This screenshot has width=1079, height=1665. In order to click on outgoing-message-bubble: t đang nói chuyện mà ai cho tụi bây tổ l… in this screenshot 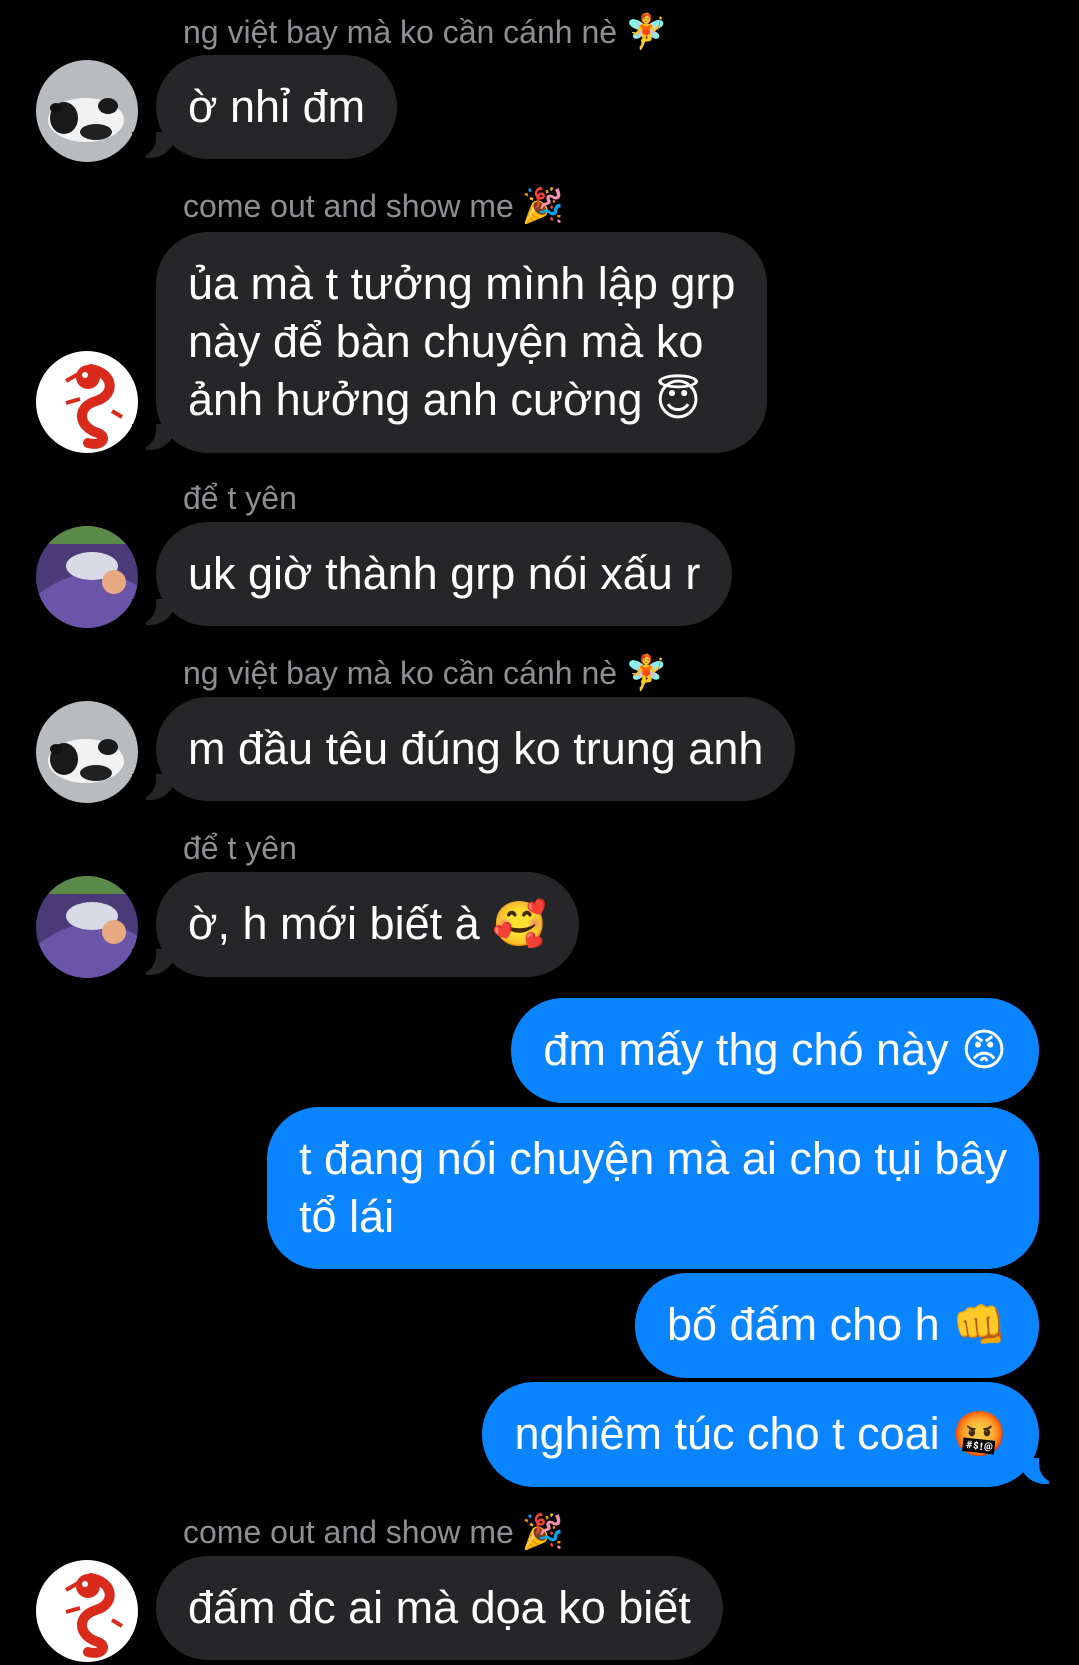, I will do `click(653, 1188)`.